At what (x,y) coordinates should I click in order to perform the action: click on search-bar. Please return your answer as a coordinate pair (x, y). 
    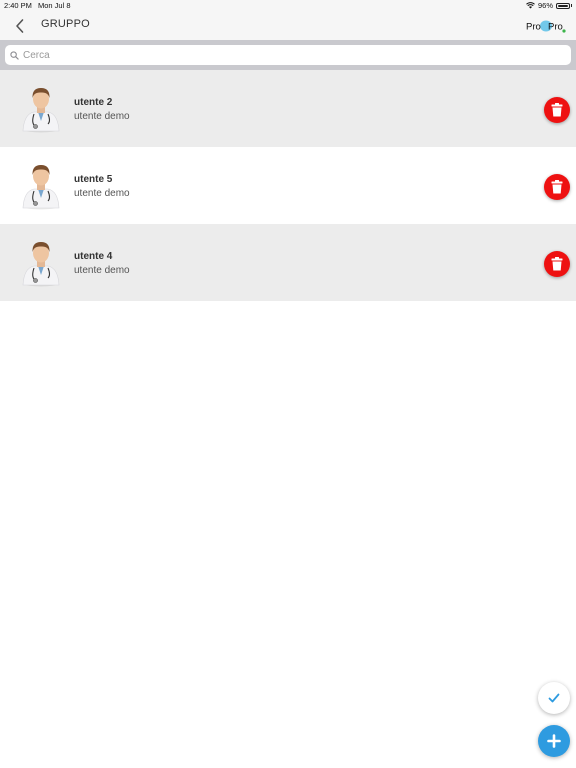
    Looking at the image, I should click on (288, 55).